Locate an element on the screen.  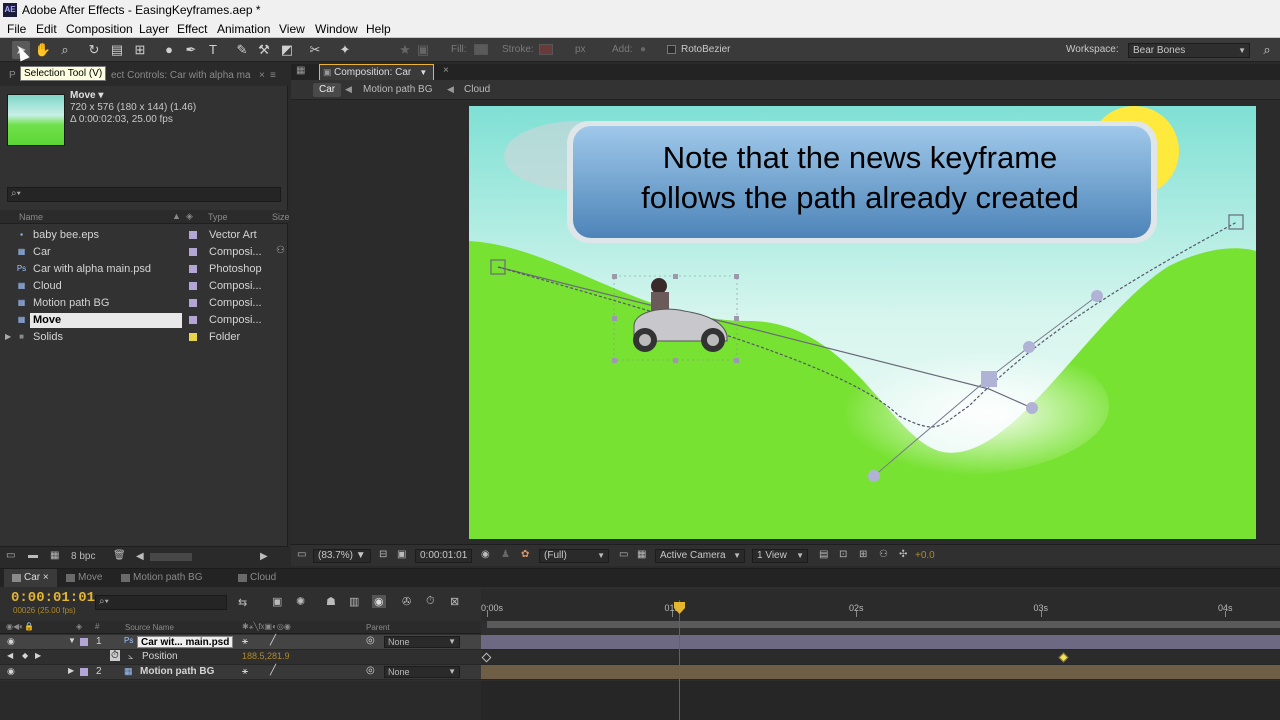
current-time-indicator is located at coordinates (679, 660).